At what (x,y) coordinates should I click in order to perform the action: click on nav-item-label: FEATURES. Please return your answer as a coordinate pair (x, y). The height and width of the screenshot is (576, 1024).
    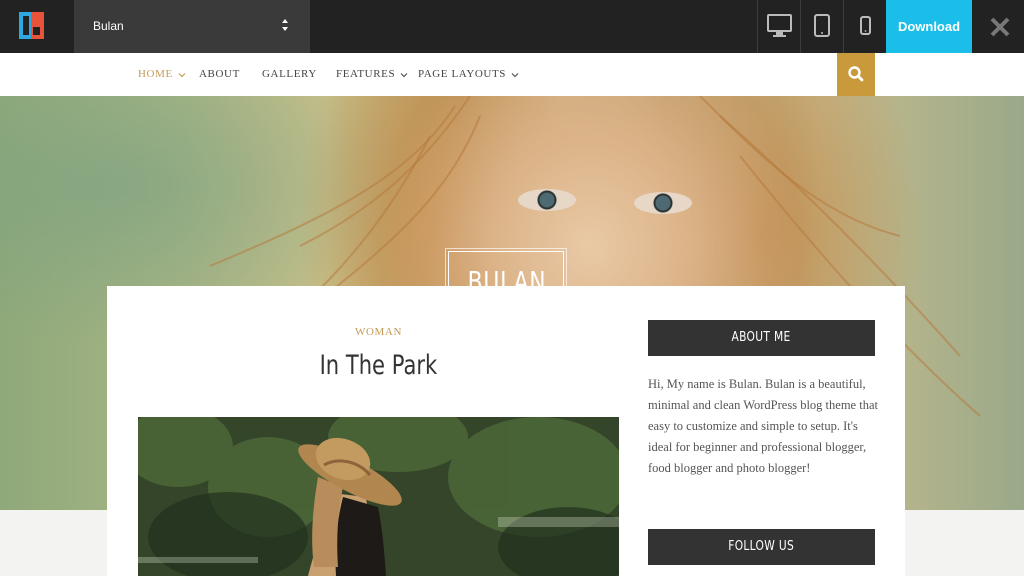
    Looking at the image, I should click on (366, 74).